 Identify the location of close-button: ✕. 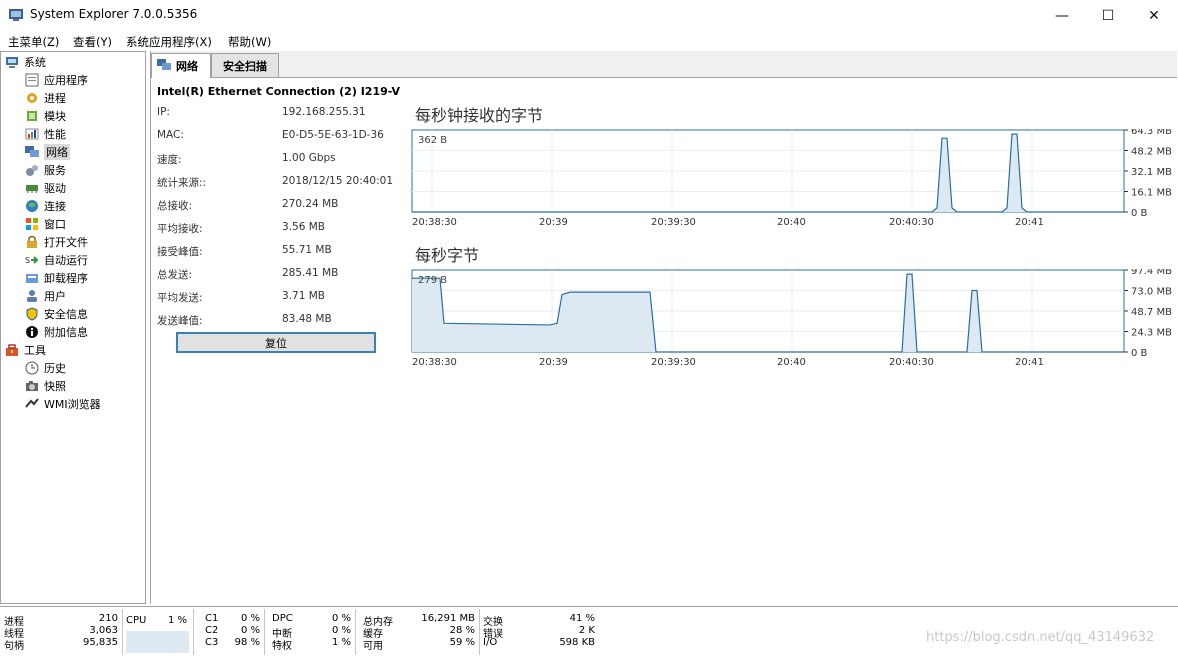
(1154, 15).